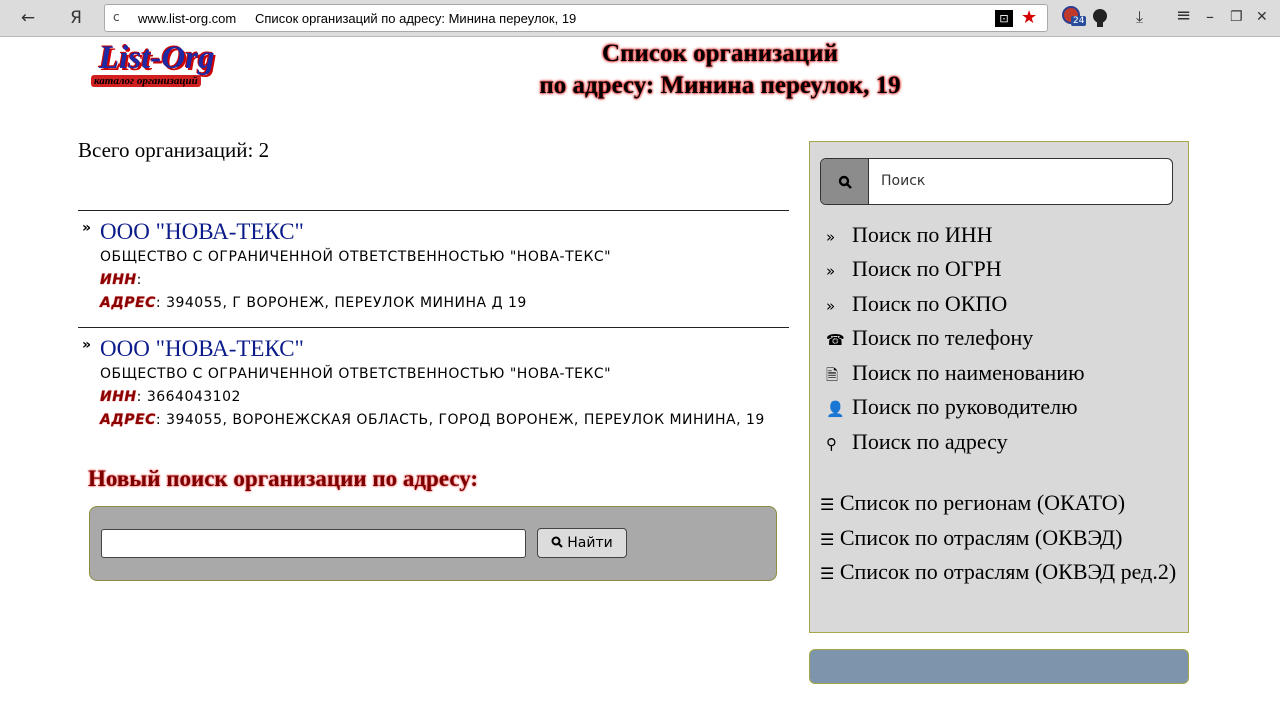 The height and width of the screenshot is (712, 1280). I want to click on org-inn: ИНН: 3664043102, so click(170, 397).